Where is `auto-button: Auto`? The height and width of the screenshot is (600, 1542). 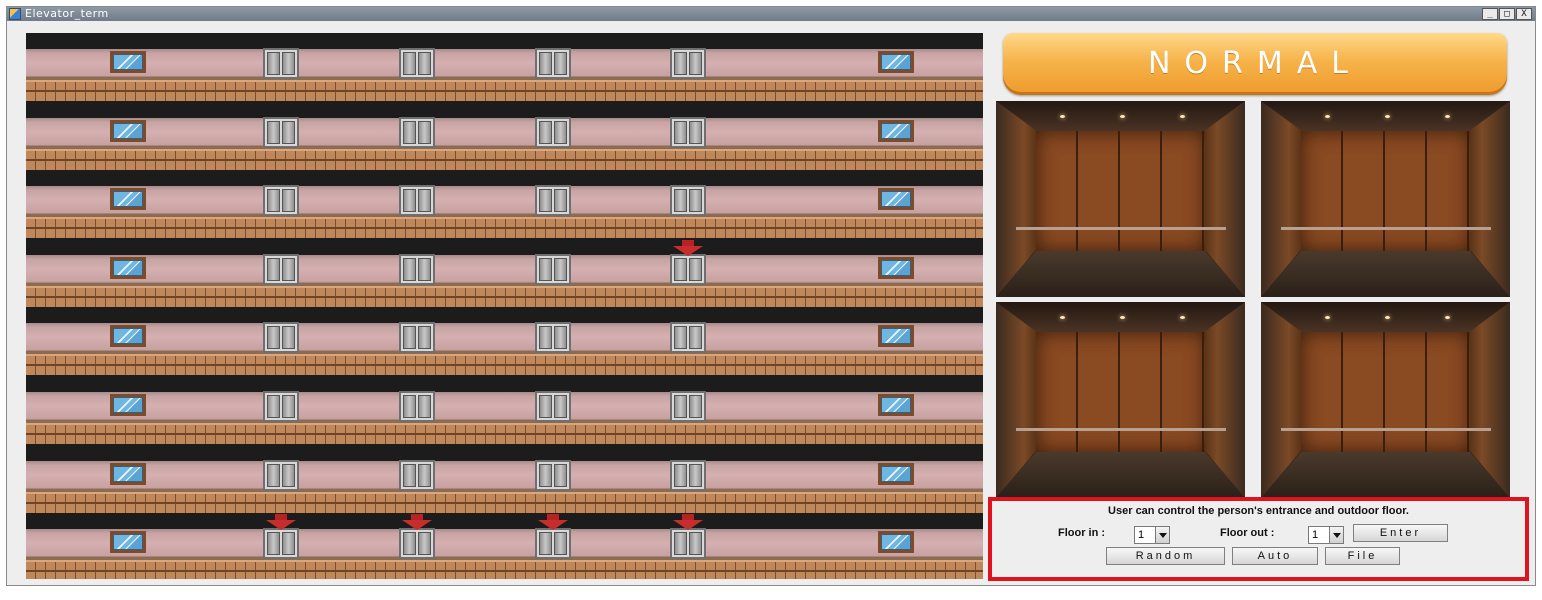
auto-button: Auto is located at coordinates (1275, 556).